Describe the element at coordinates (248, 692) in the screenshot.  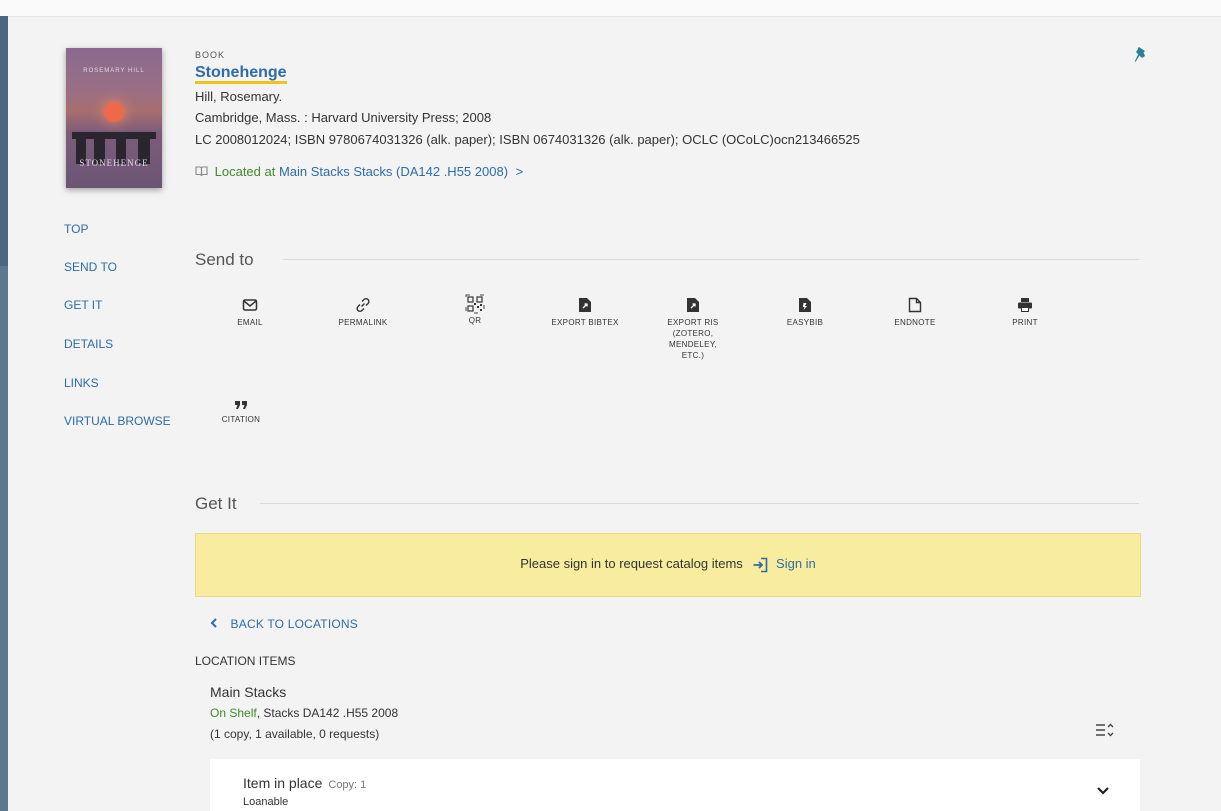
I see `location-name: Main Stacks` at that location.